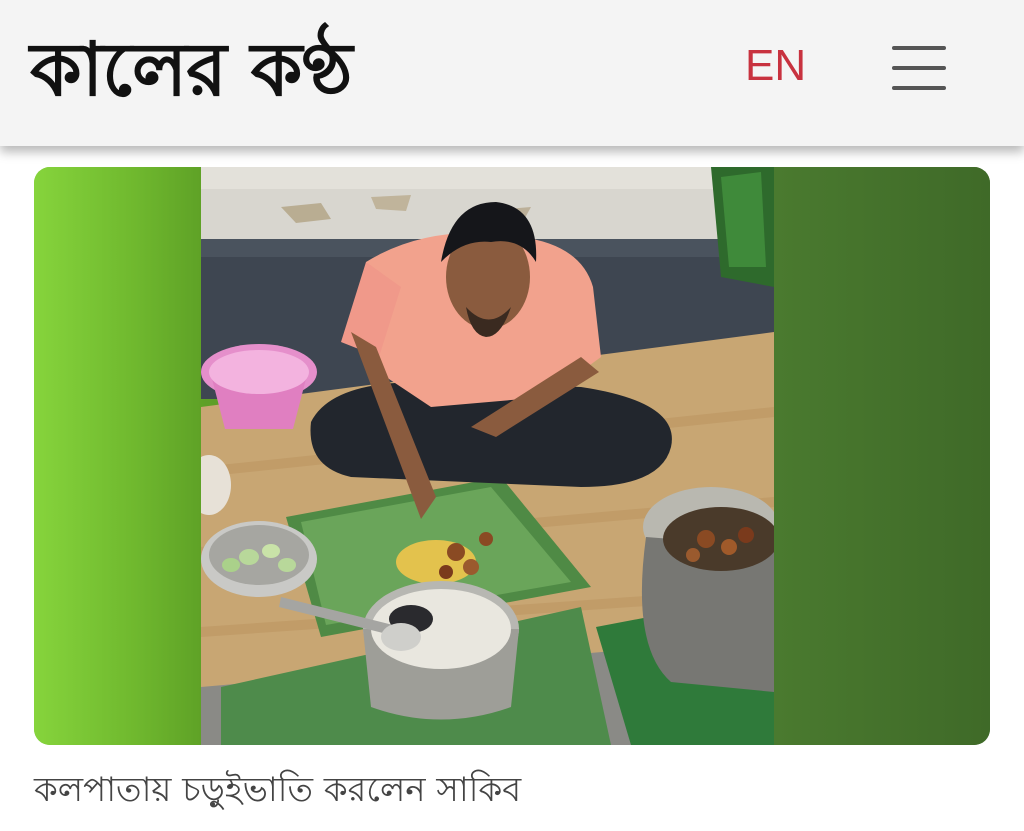  I want to click on article-headline: কলপাতায় চড়ুইভাতি করলেন সাকিব, so click(277, 790).